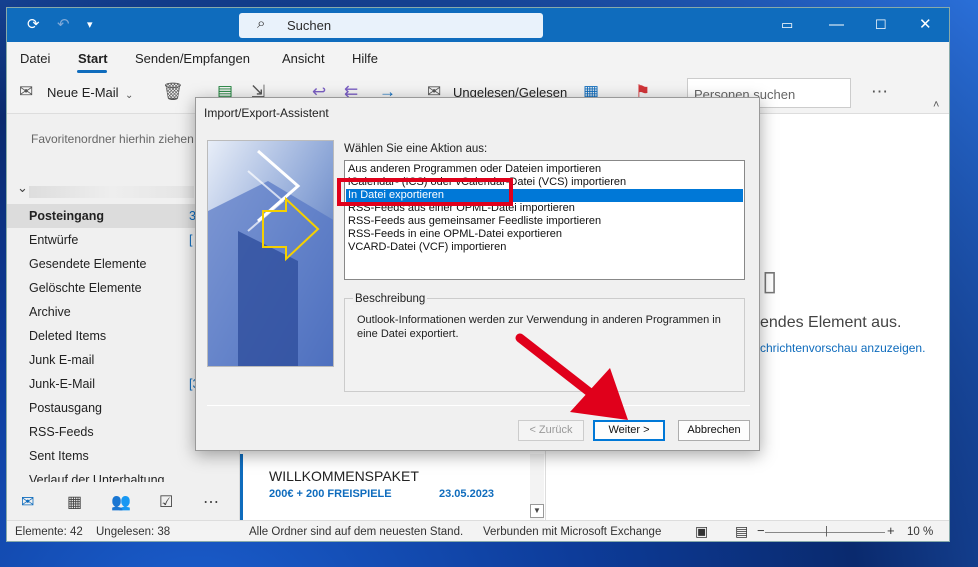 The height and width of the screenshot is (567, 978). I want to click on tasks-icon: ☑, so click(166, 502).